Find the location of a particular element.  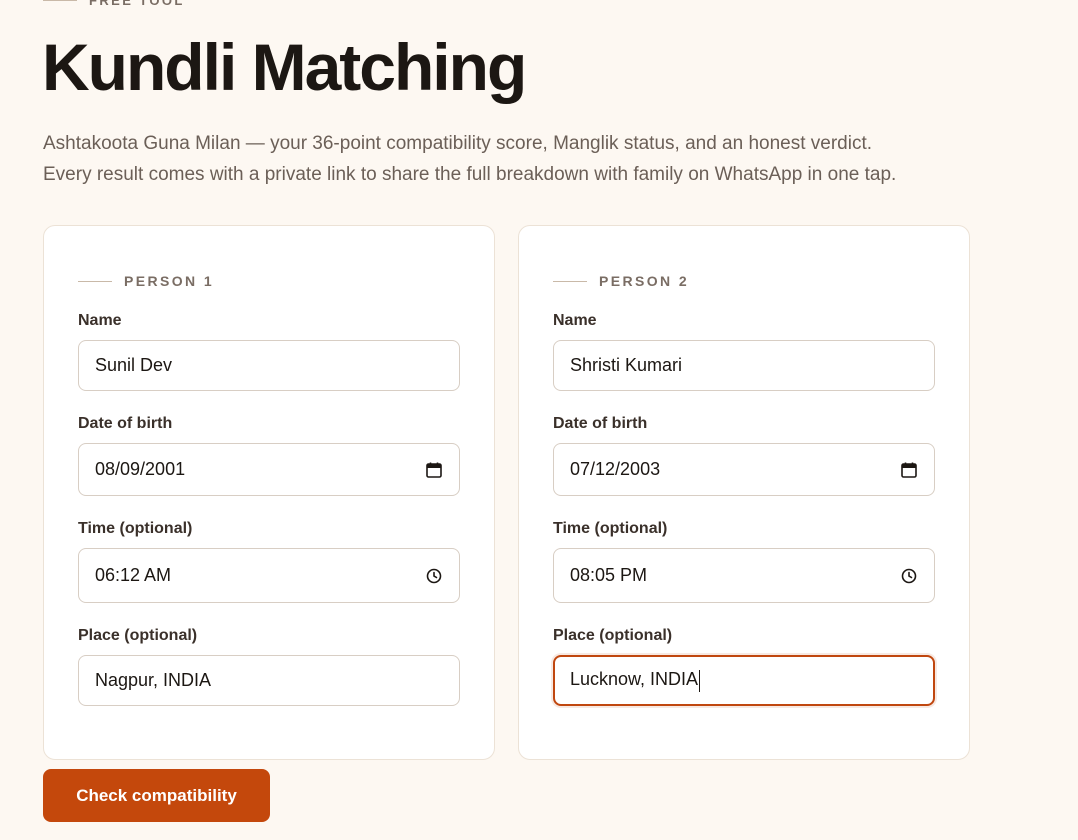

eyebrow-rule is located at coordinates (60, 0).